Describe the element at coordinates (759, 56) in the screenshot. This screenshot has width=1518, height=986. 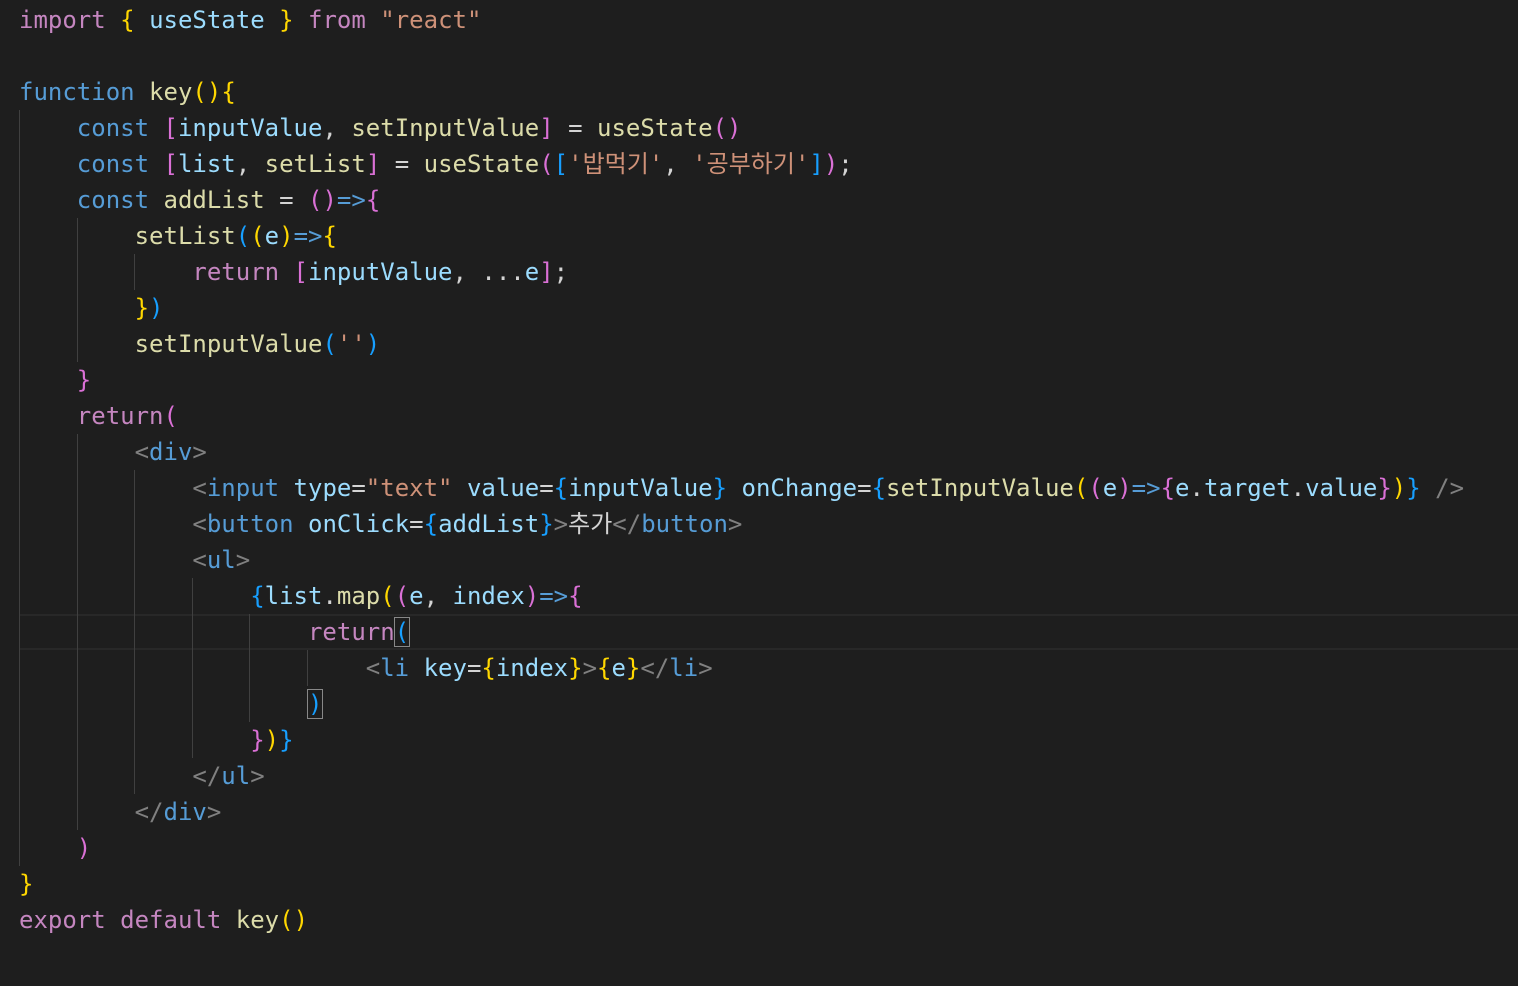
I see `code-line` at that location.